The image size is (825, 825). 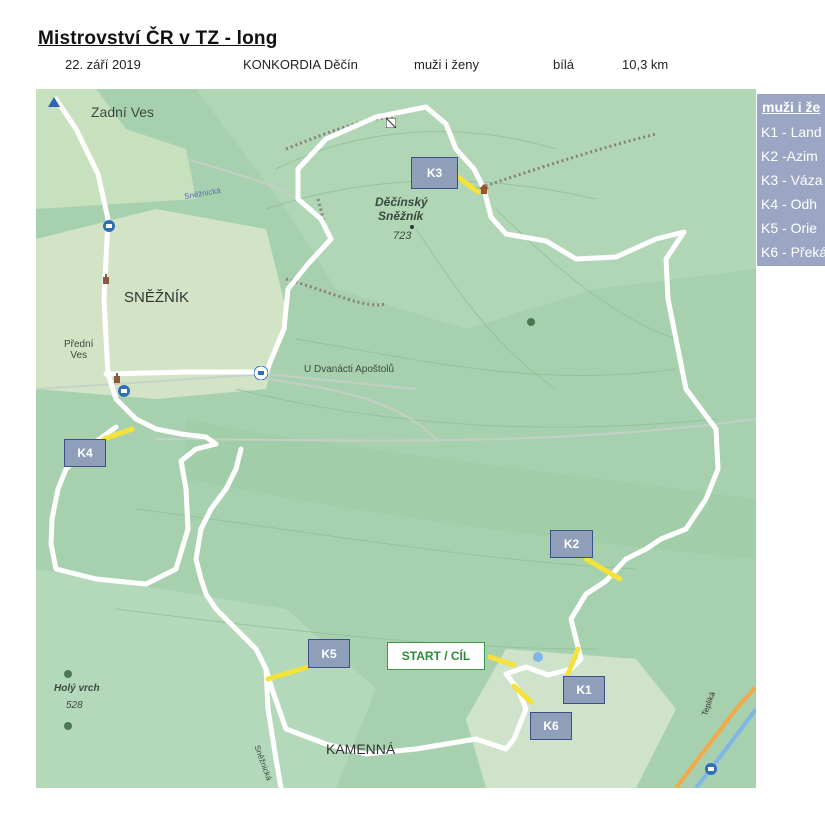 I want to click on hut-icon, so click(x=484, y=189).